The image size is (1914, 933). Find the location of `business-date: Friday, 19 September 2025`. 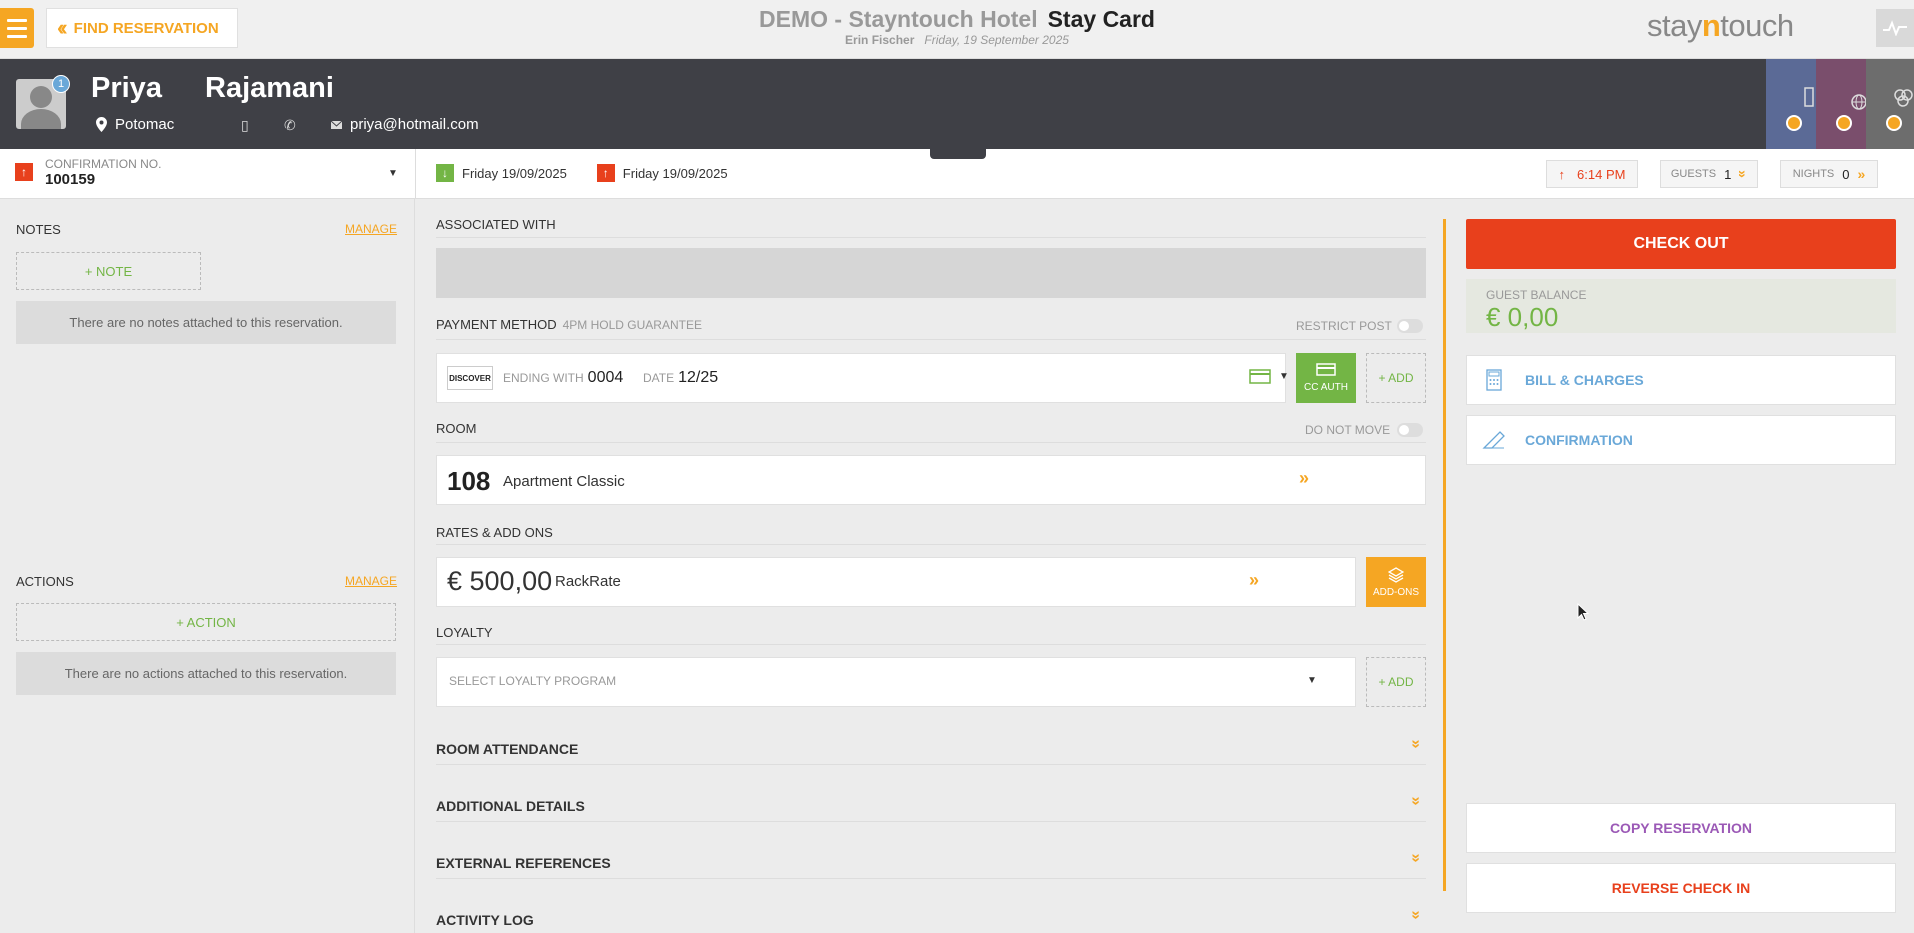

business-date: Friday, 19 September 2025 is located at coordinates (996, 40).